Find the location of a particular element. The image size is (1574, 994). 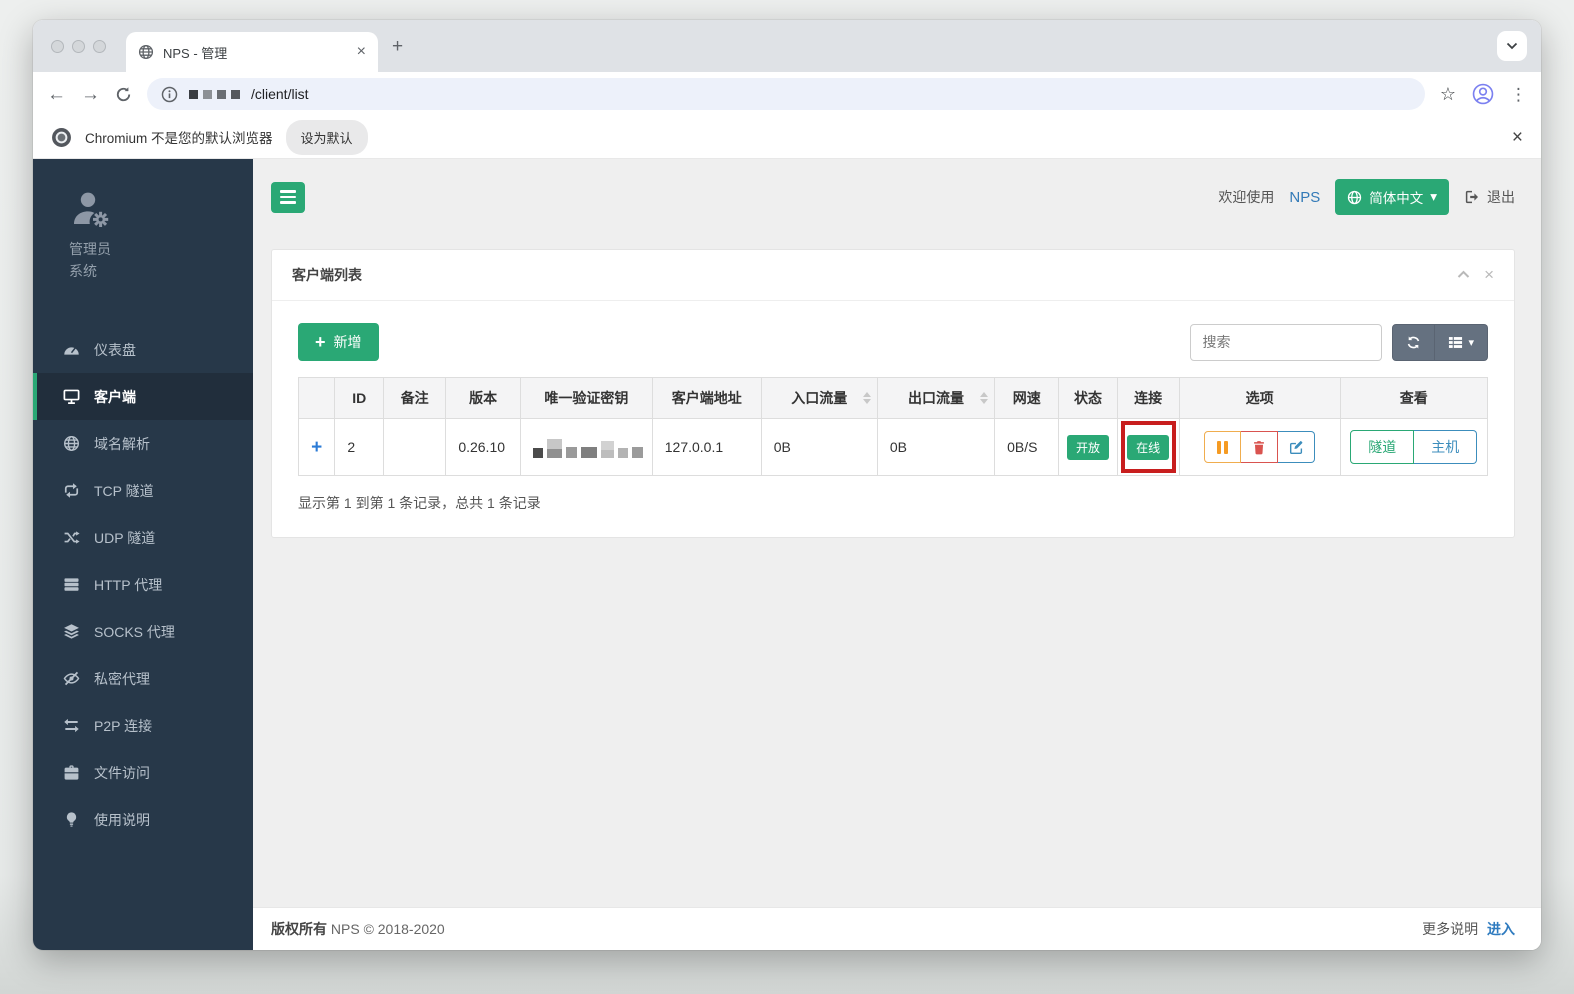

set-default-button: 设为默认 is located at coordinates (326, 137).